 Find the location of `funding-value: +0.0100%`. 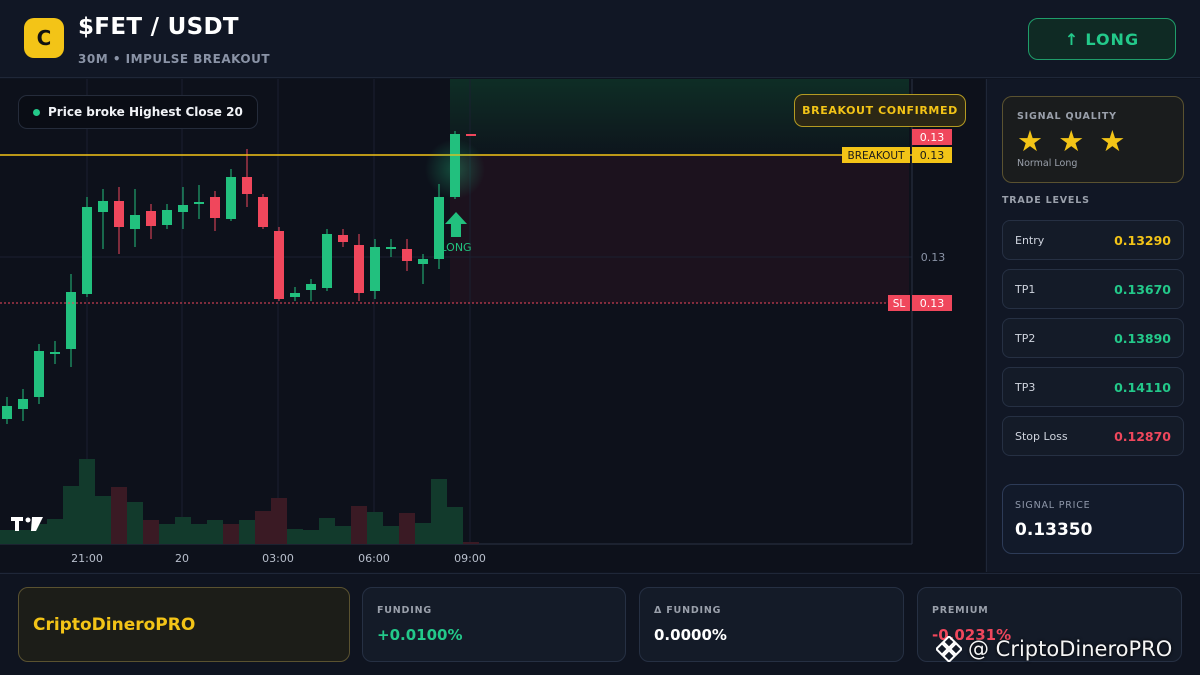

funding-value: +0.0100% is located at coordinates (420, 635).